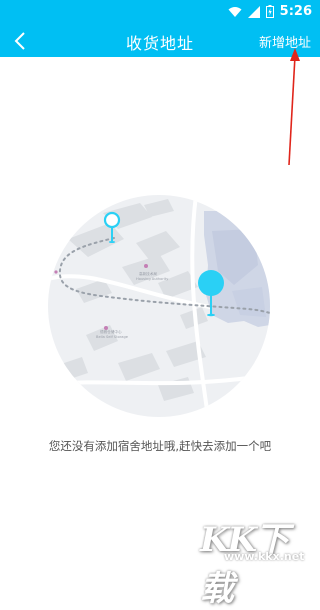 Image resolution: width=320 pixels, height=610 pixels. I want to click on empty-state-message: 您还没有添加宿舍地址哦,赶快去添加一个吧, so click(160, 446).